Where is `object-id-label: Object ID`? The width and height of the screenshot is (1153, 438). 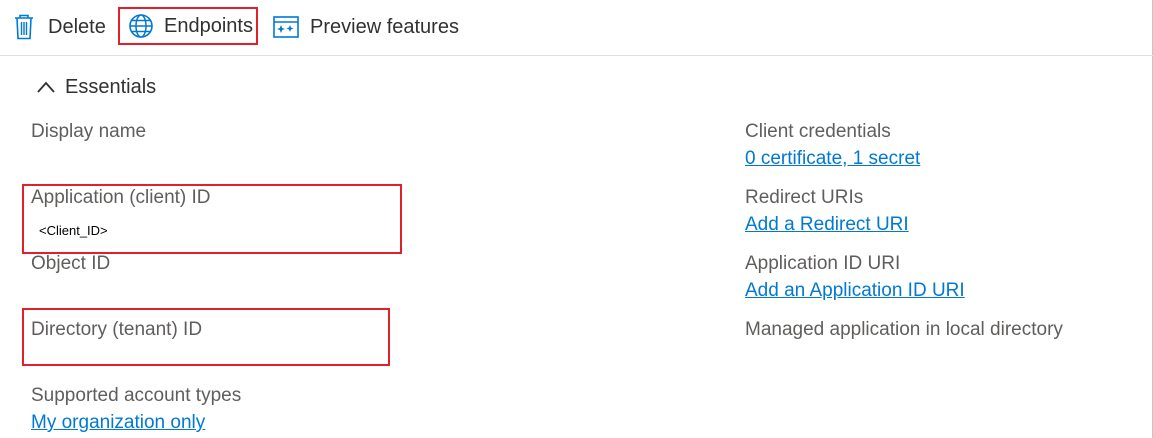 object-id-label: Object ID is located at coordinates (71, 263).